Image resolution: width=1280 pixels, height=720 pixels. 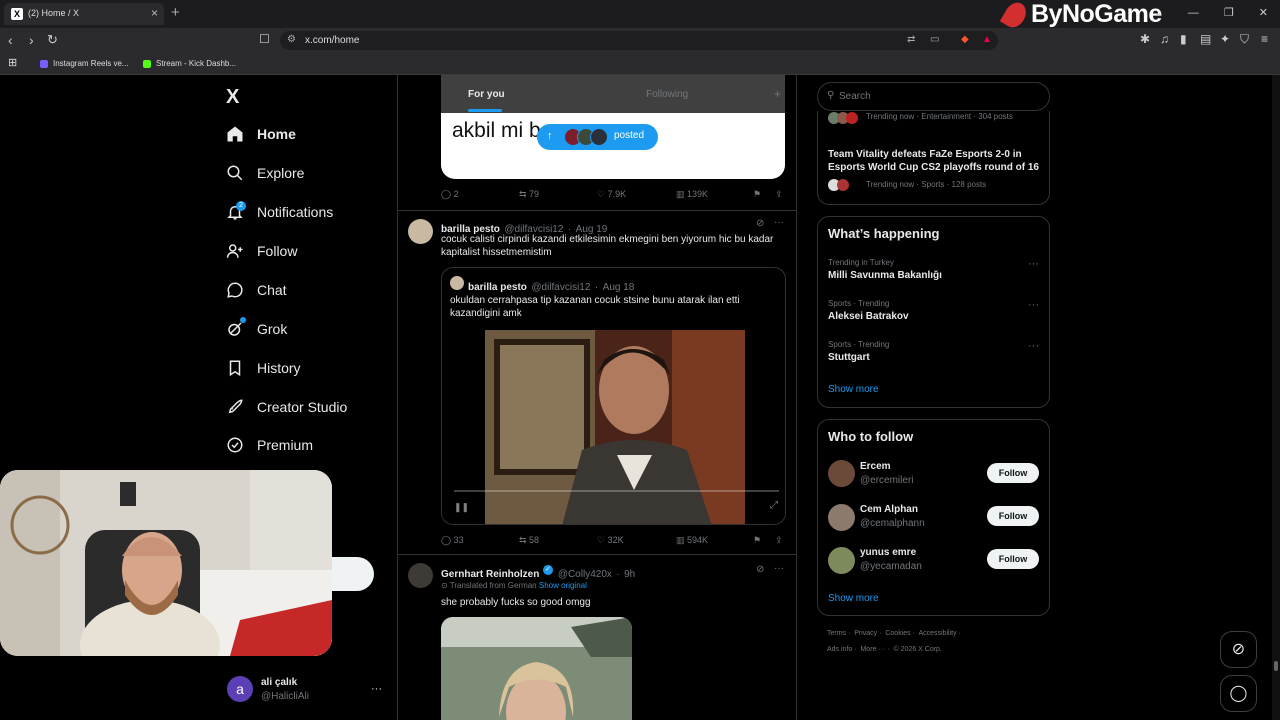 I want to click on footer-more: More ···, so click(x=872, y=649).